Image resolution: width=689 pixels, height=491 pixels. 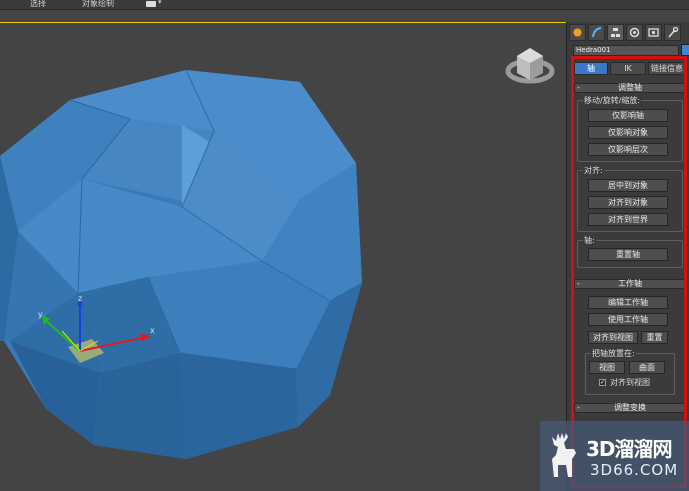 I want to click on watermark-subtitle: 3D66.COM, so click(x=634, y=470).